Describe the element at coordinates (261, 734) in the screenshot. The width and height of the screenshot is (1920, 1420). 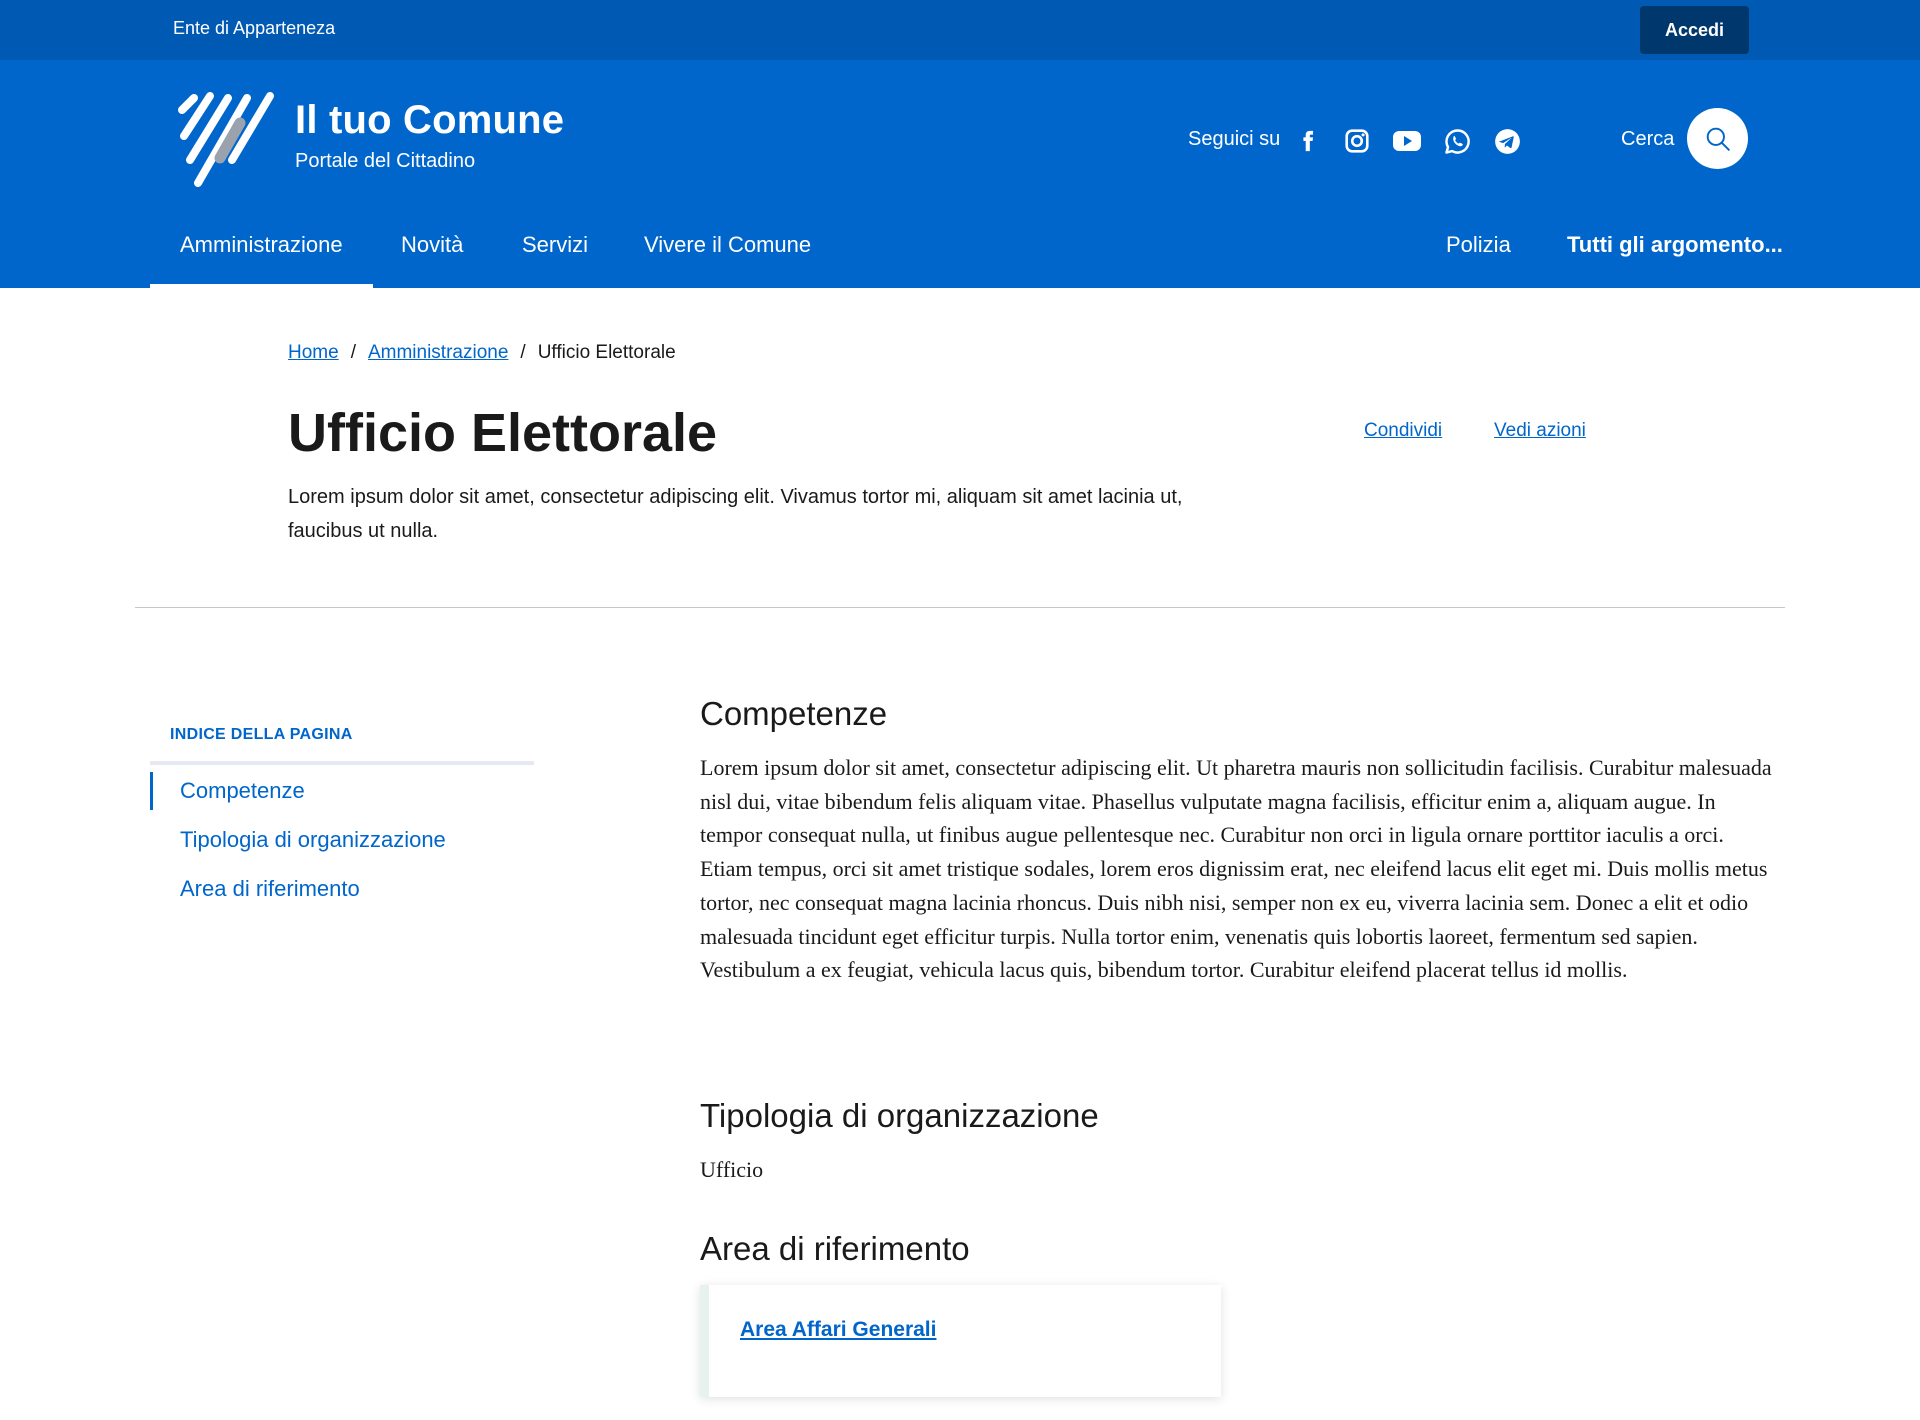
I see `page-index-title: INDICE DELLA PAGINA` at that location.